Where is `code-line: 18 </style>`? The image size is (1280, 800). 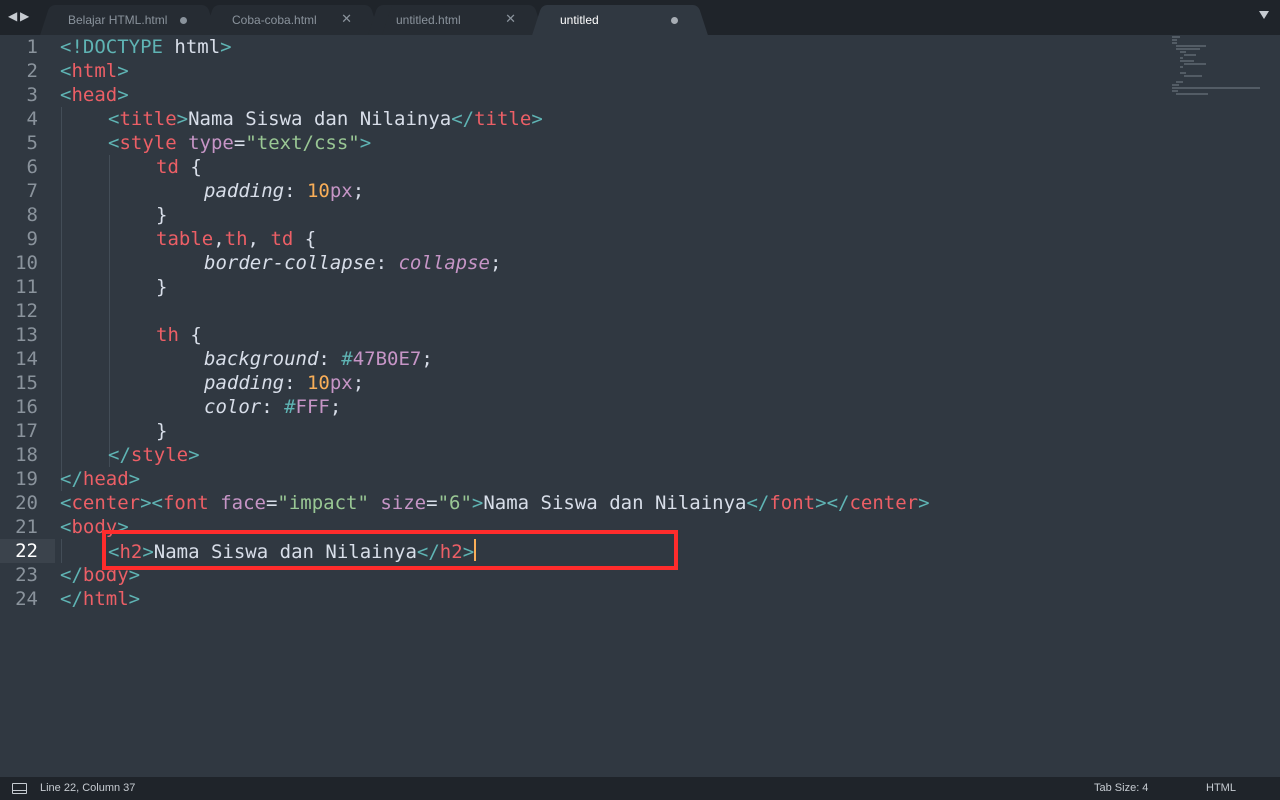 code-line: 18 </style> is located at coordinates (635, 455).